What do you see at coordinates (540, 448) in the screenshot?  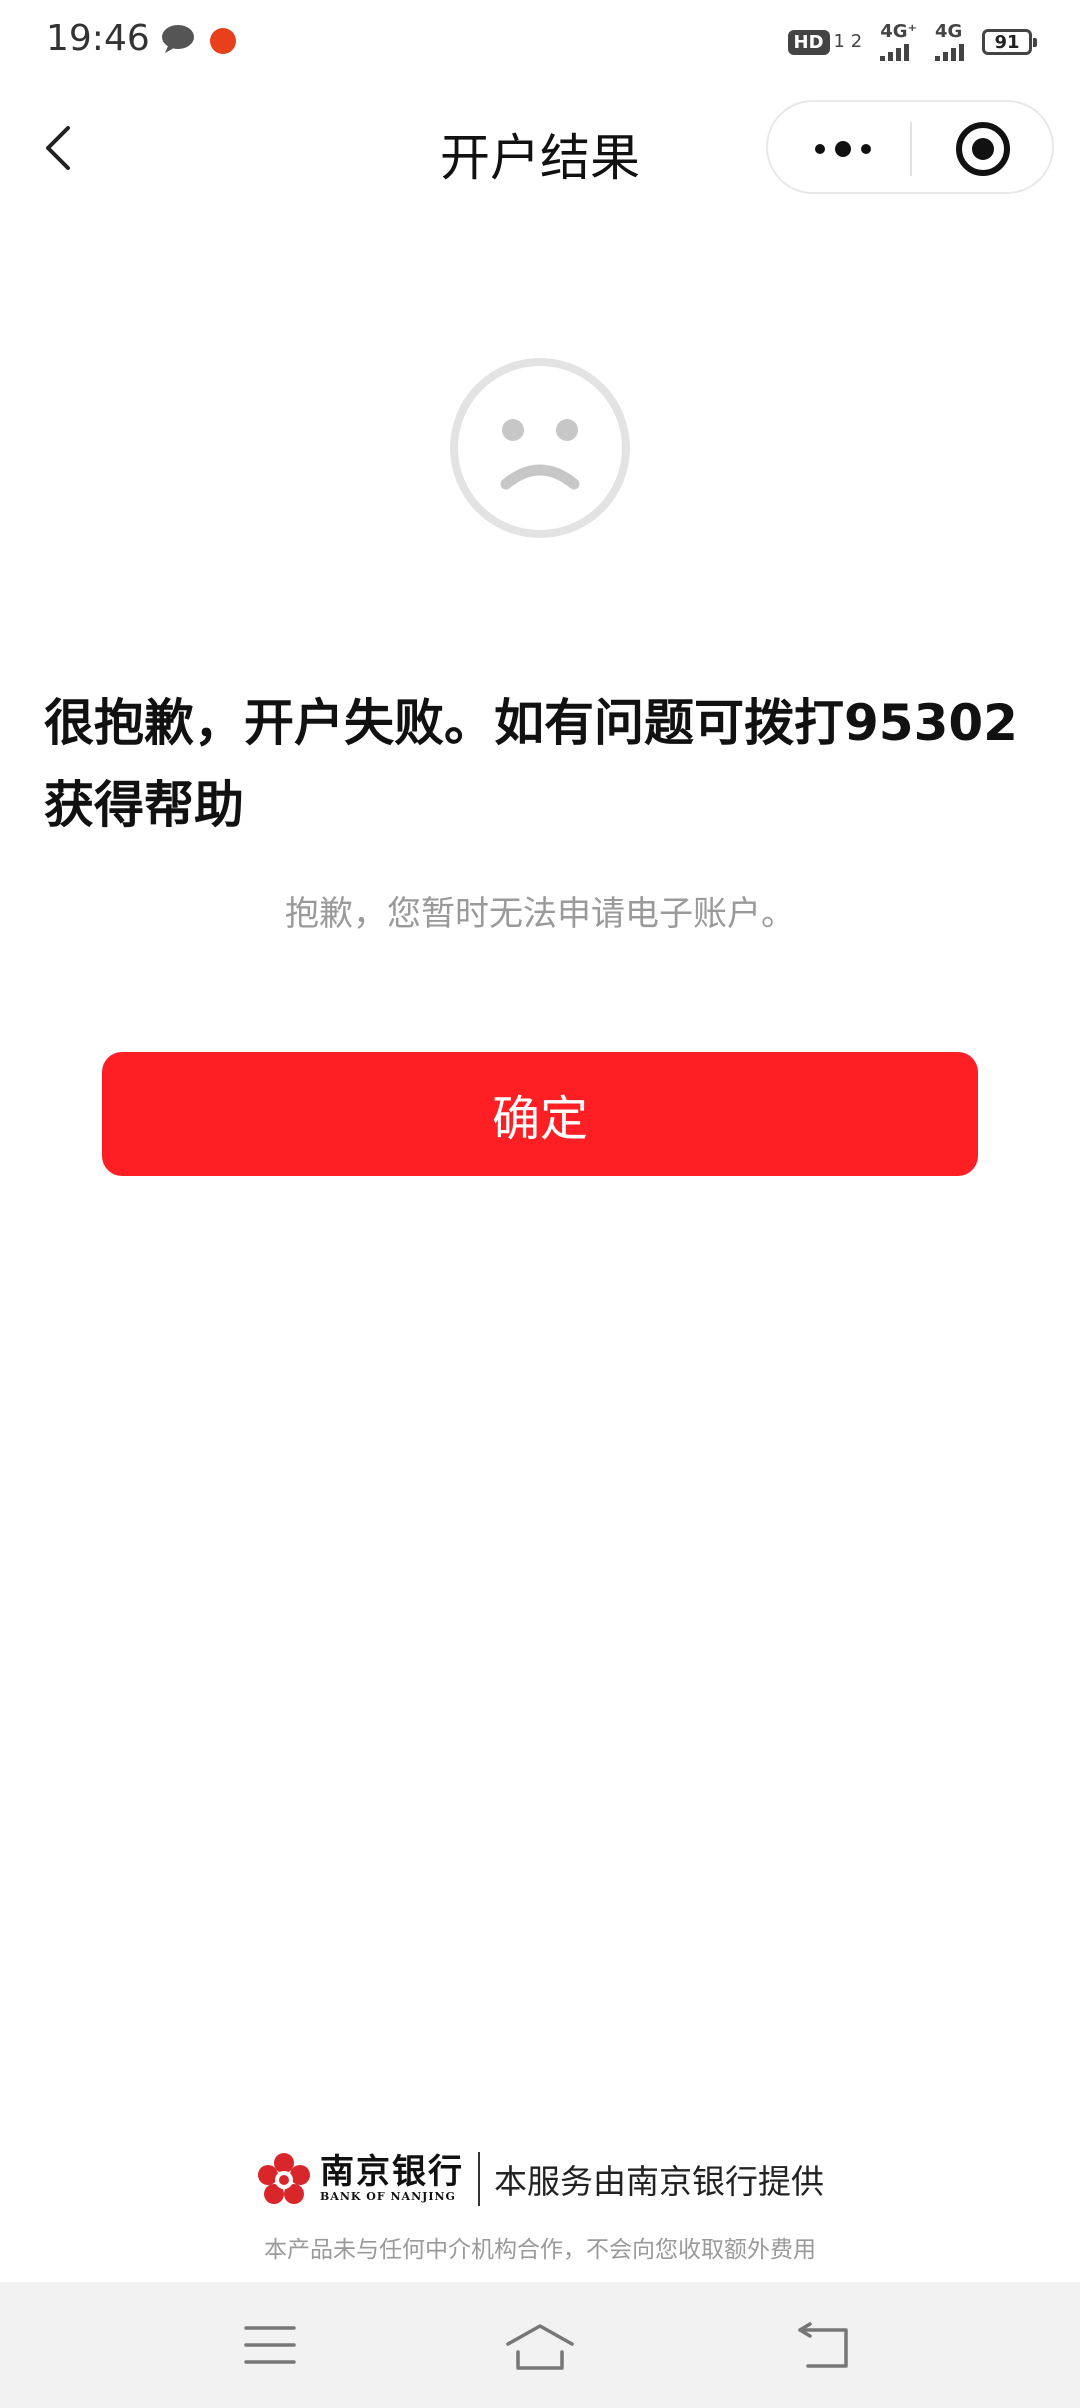 I see `sad-face-icon` at bounding box center [540, 448].